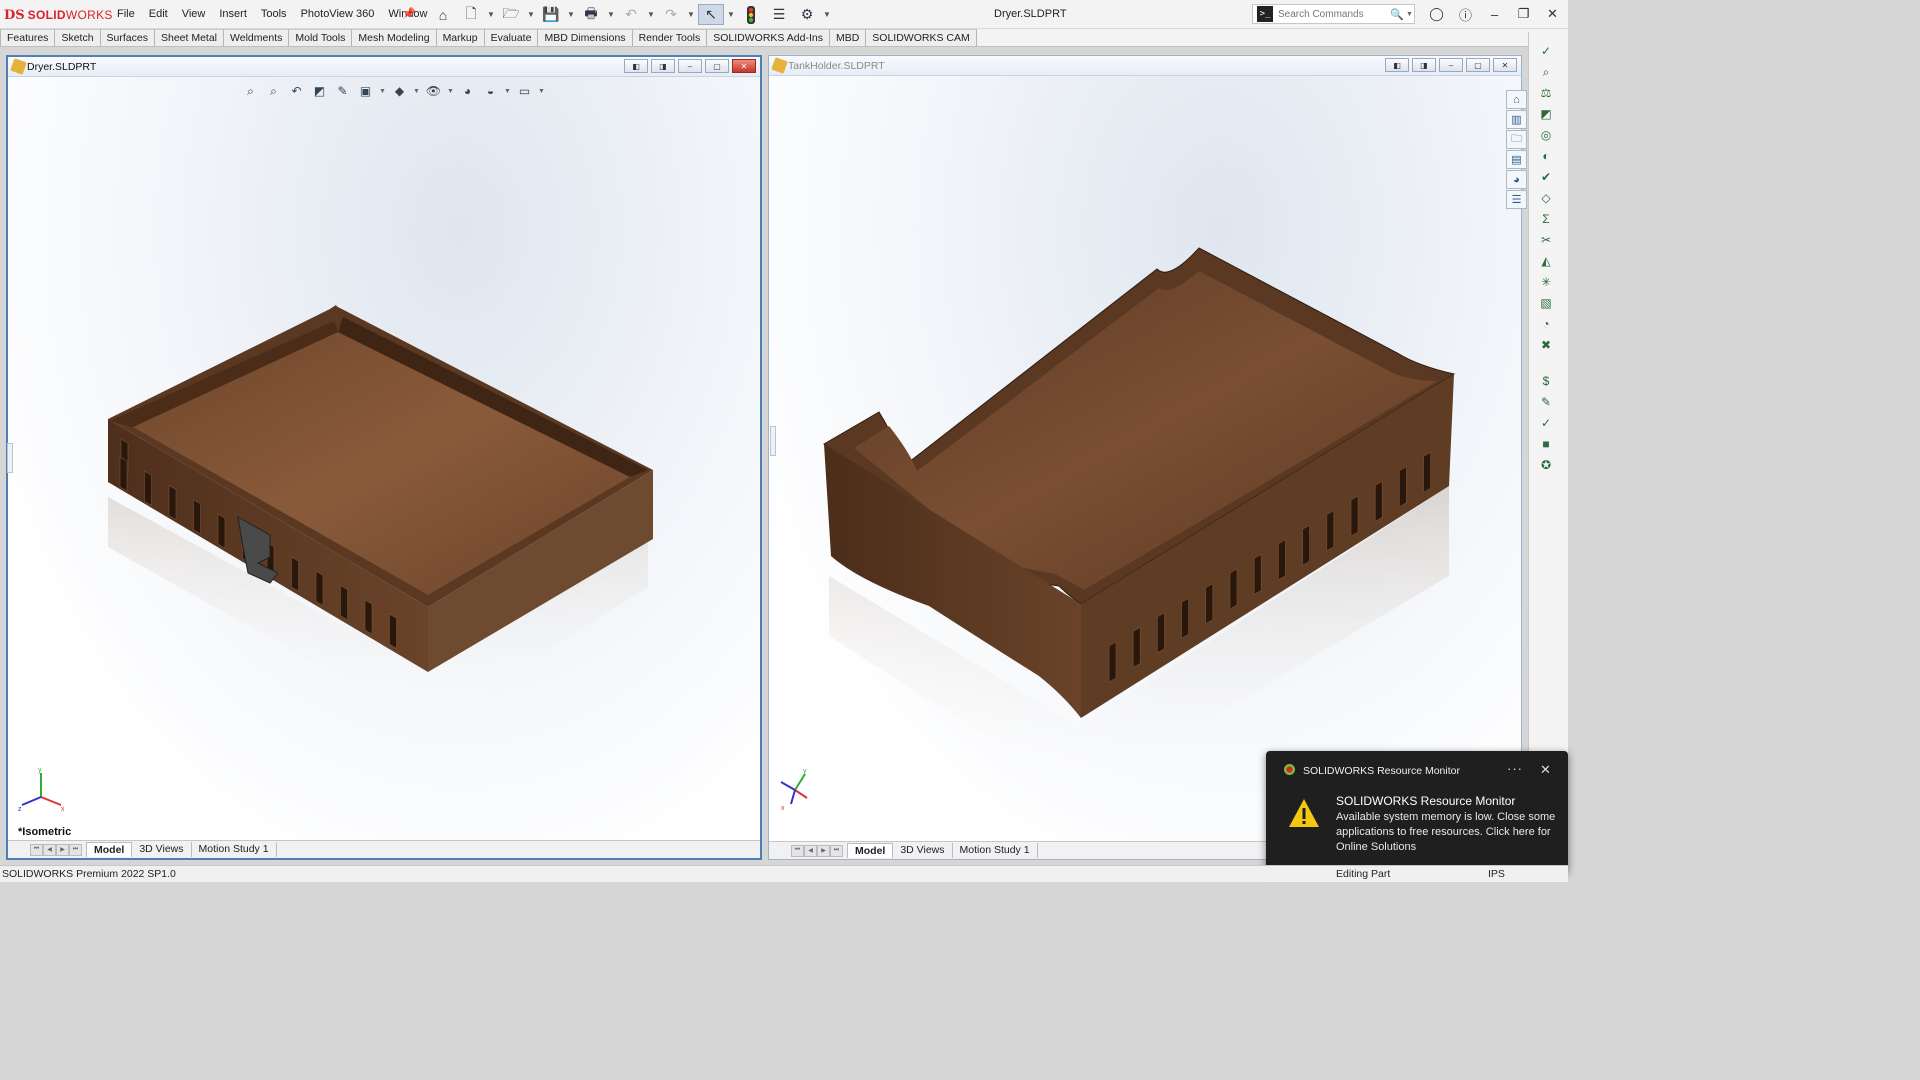  I want to click on options-dropdown-icon: ▼, so click(827, 14).